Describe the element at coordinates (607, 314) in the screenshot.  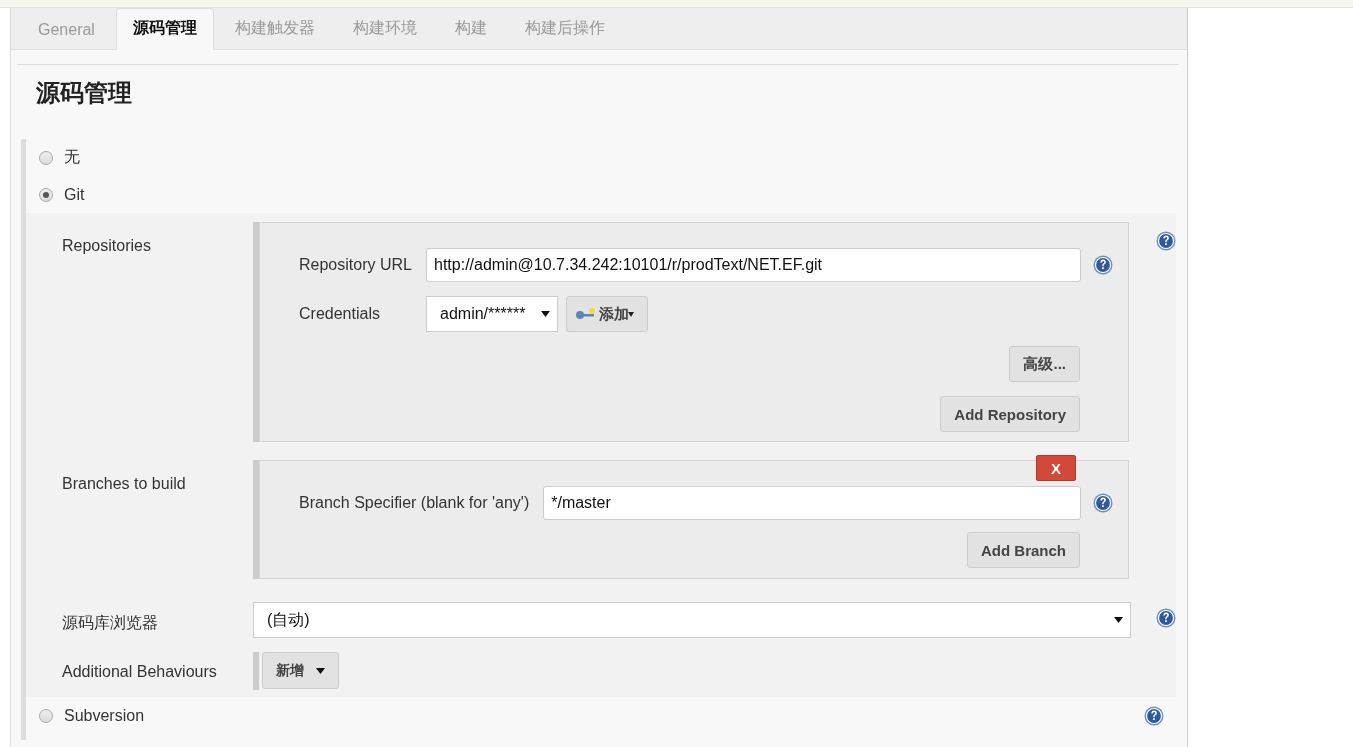
I see `add-credentials-button: 添加` at that location.